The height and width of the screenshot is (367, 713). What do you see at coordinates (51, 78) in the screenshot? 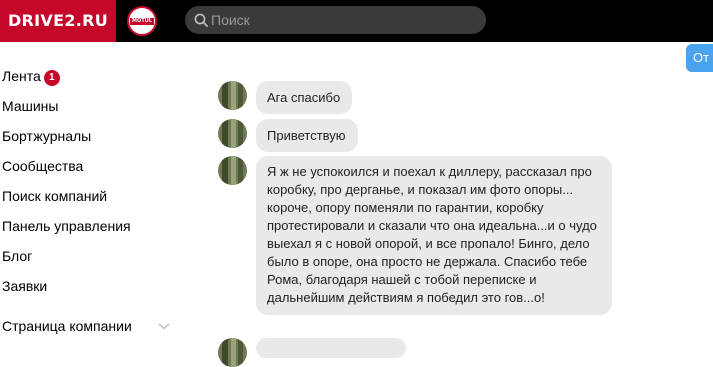
I see `feed-count-badge: 1` at bounding box center [51, 78].